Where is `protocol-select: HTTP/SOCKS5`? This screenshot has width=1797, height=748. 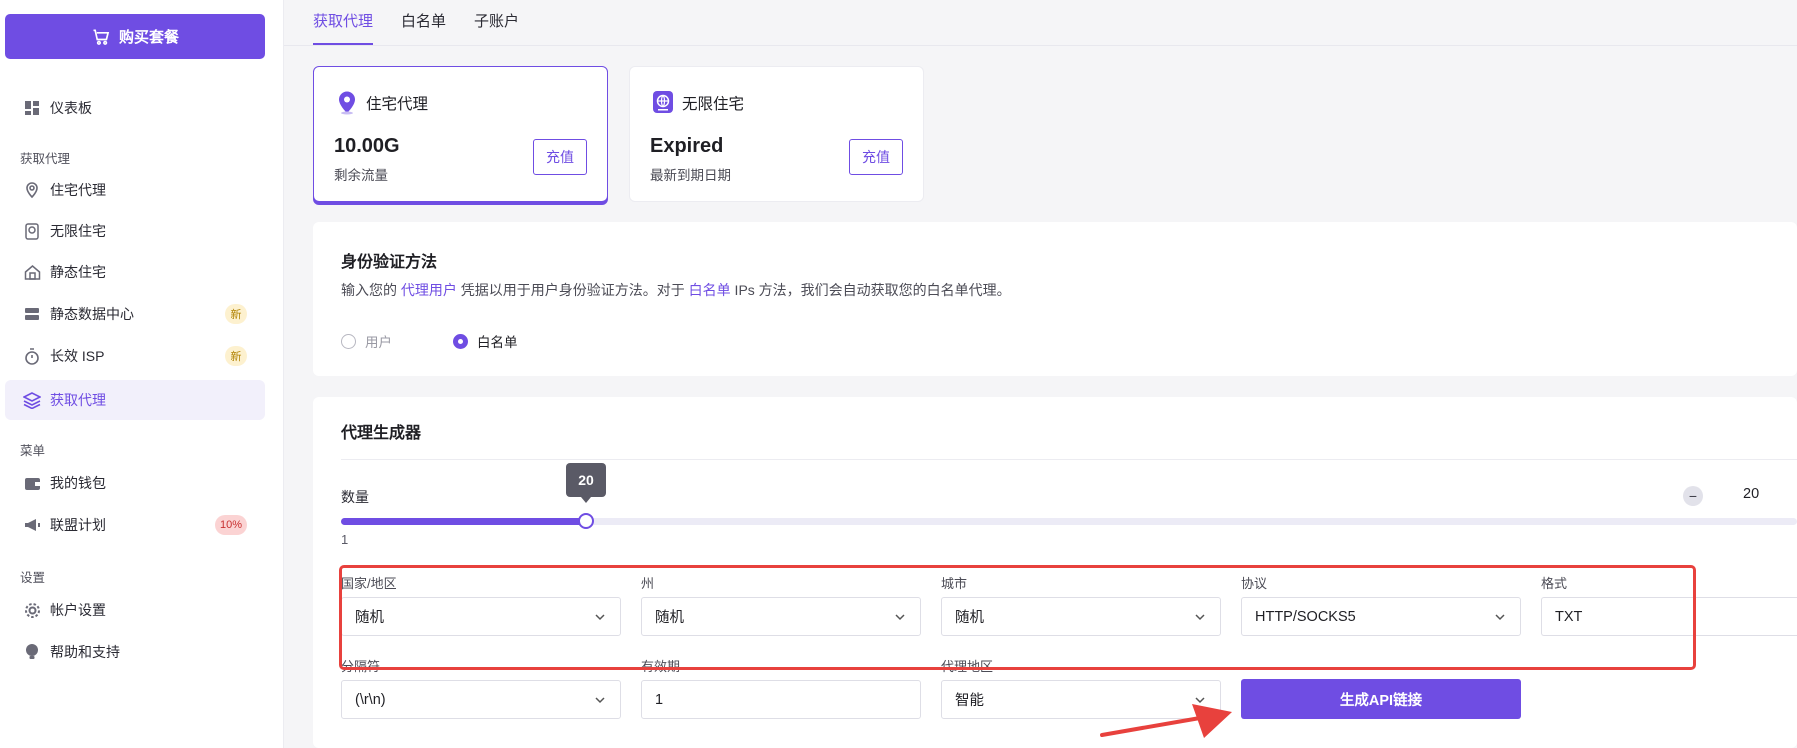
protocol-select: HTTP/SOCKS5 is located at coordinates (1381, 616).